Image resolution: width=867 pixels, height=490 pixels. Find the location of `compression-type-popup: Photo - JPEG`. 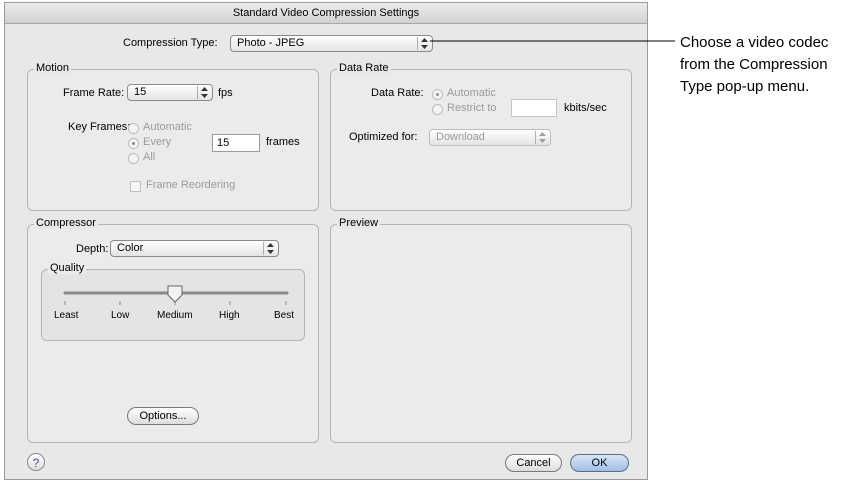

compression-type-popup: Photo - JPEG is located at coordinates (331, 43).